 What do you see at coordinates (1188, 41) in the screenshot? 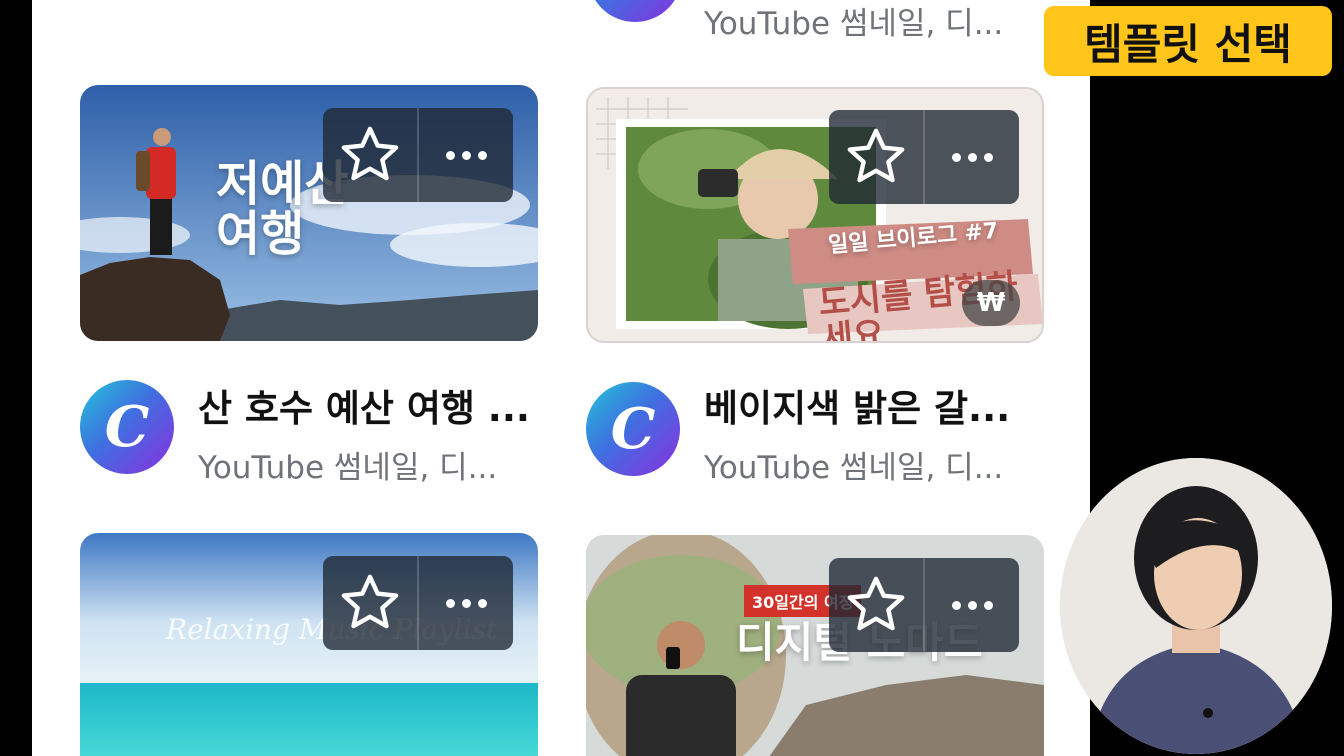
I see `caption-tag: 템플릿 선택` at bounding box center [1188, 41].